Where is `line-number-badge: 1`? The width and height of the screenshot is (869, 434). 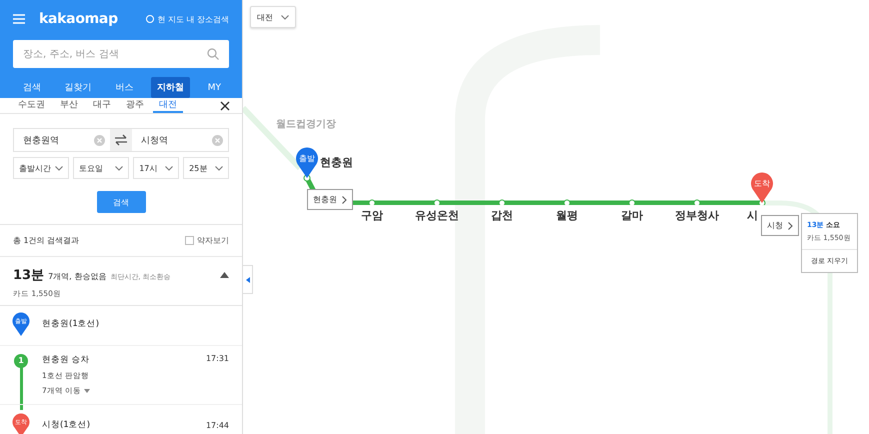 line-number-badge: 1 is located at coordinates (21, 361).